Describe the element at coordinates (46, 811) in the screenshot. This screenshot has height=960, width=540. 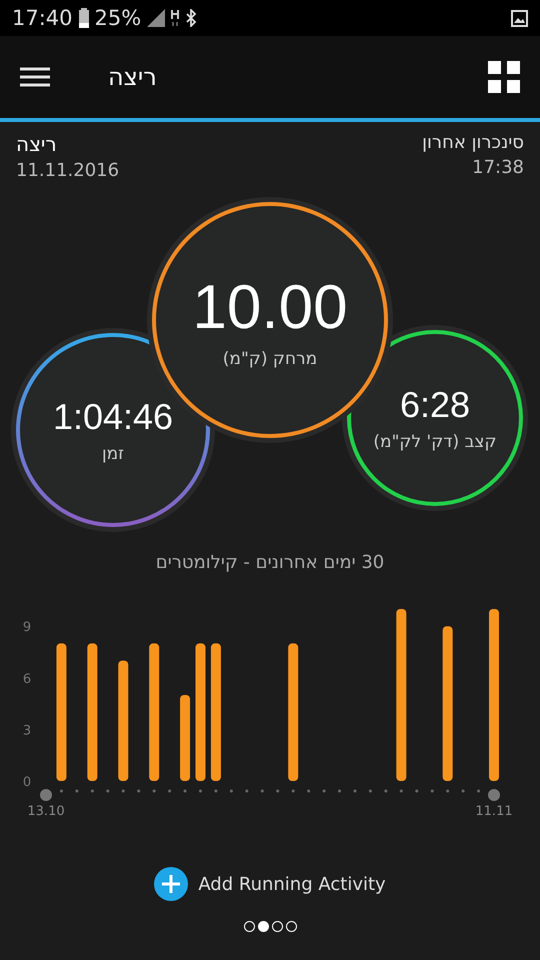
I see `x-tick-label: 13.10` at that location.